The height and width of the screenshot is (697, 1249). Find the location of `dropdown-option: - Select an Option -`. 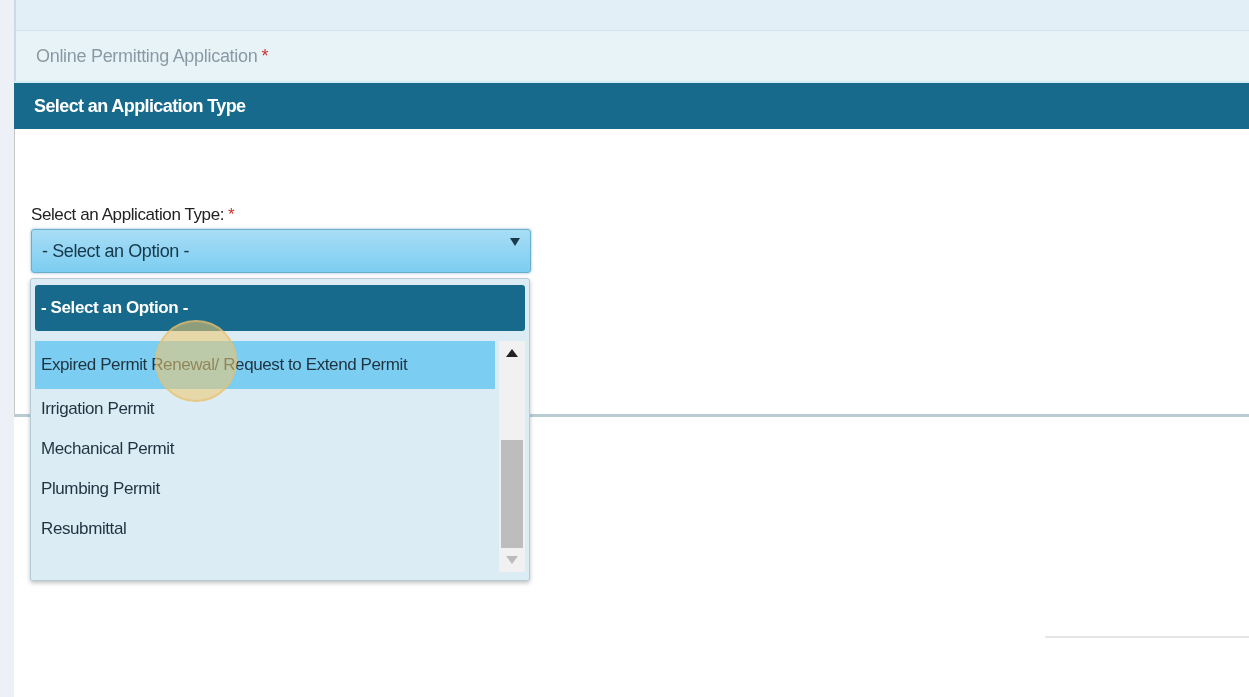

dropdown-option: - Select an Option - is located at coordinates (280, 308).